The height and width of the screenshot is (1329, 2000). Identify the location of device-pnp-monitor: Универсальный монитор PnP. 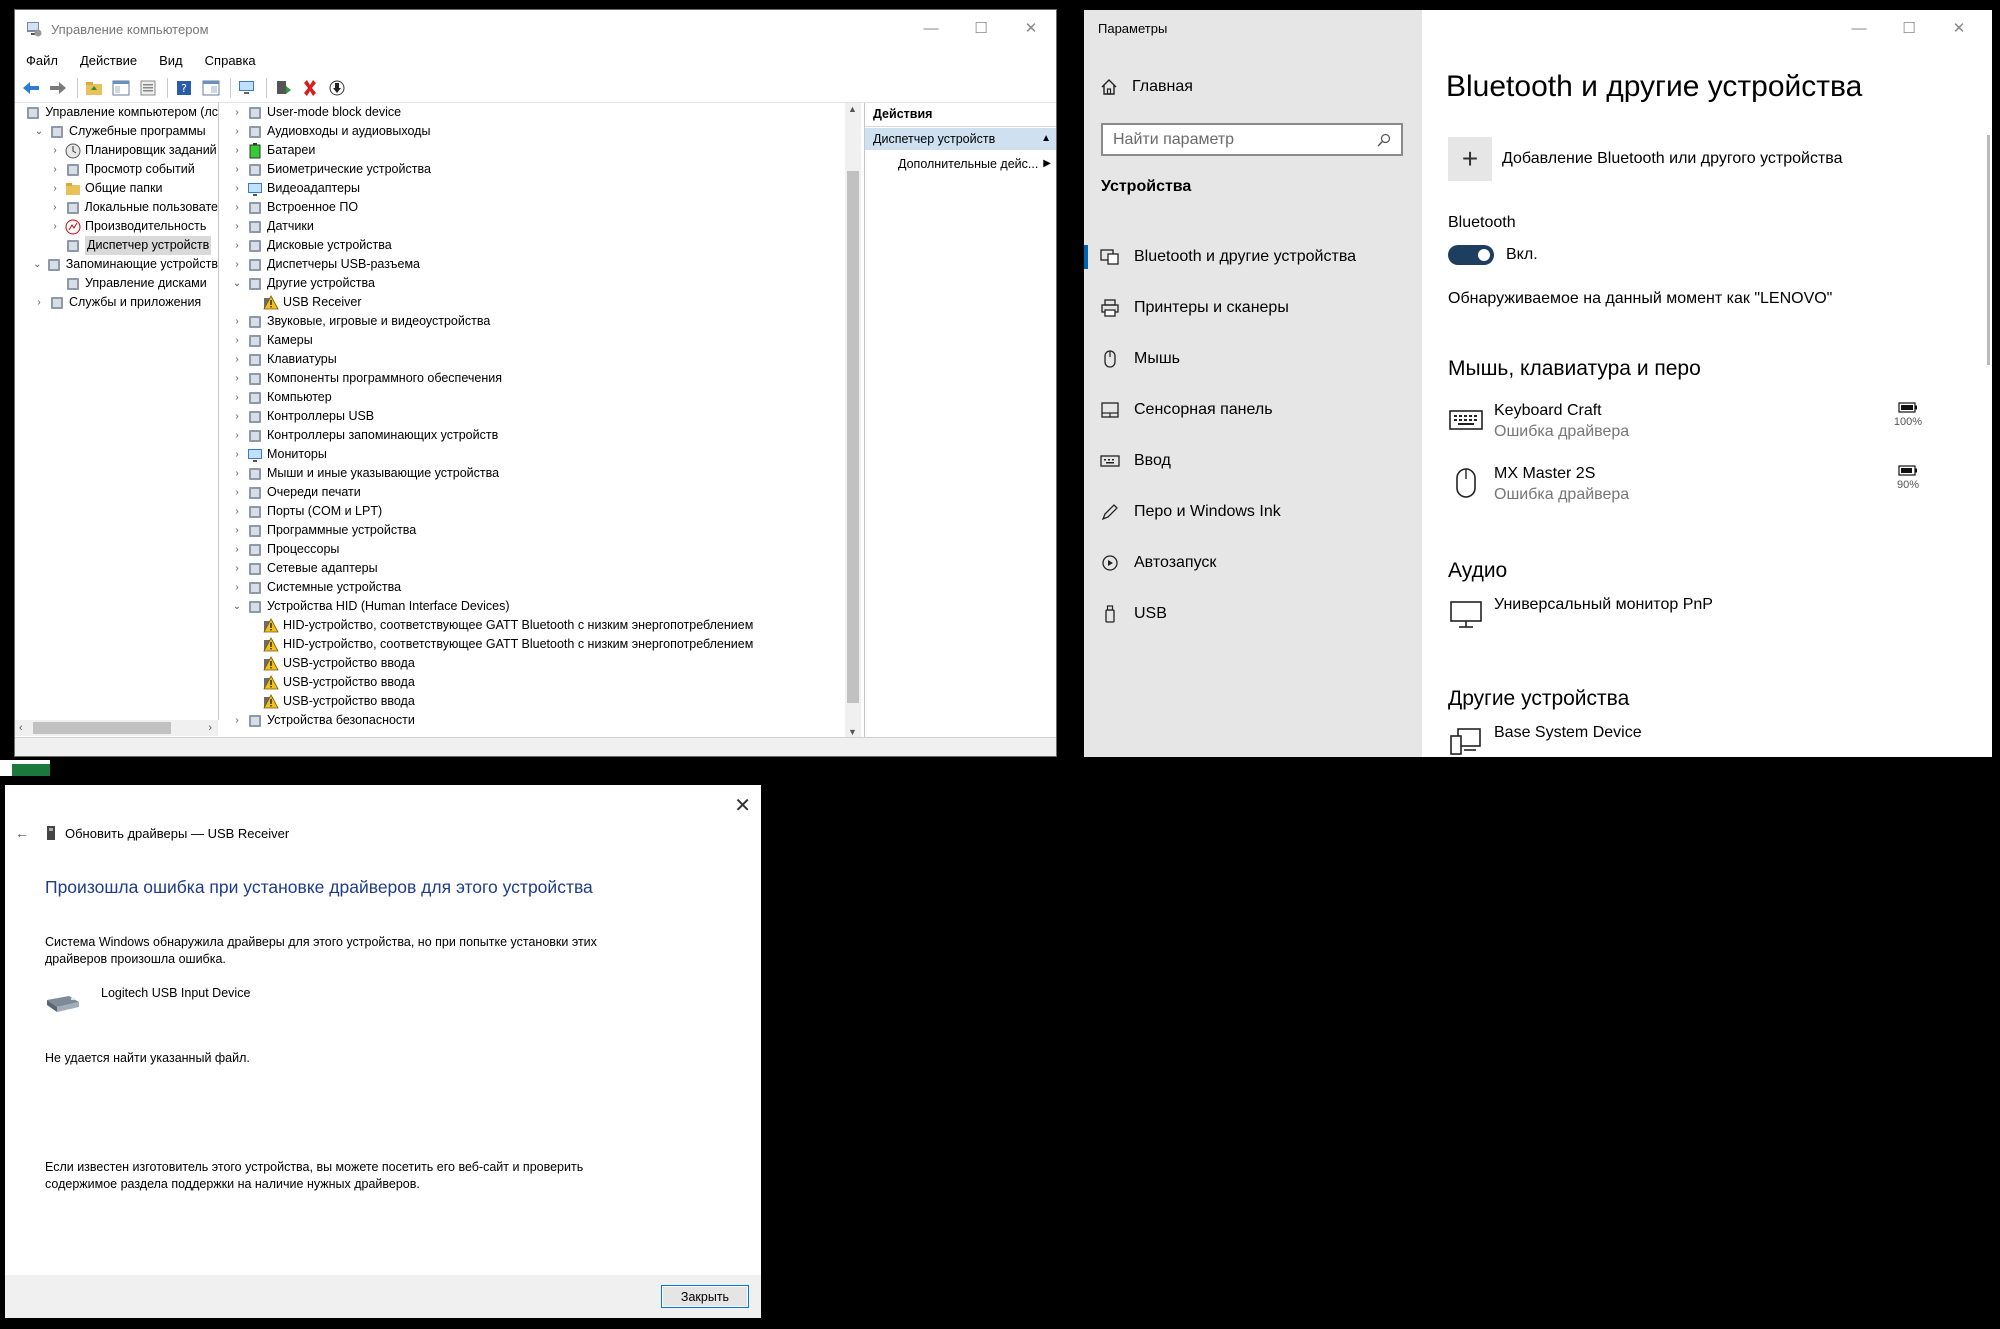
(1688, 614).